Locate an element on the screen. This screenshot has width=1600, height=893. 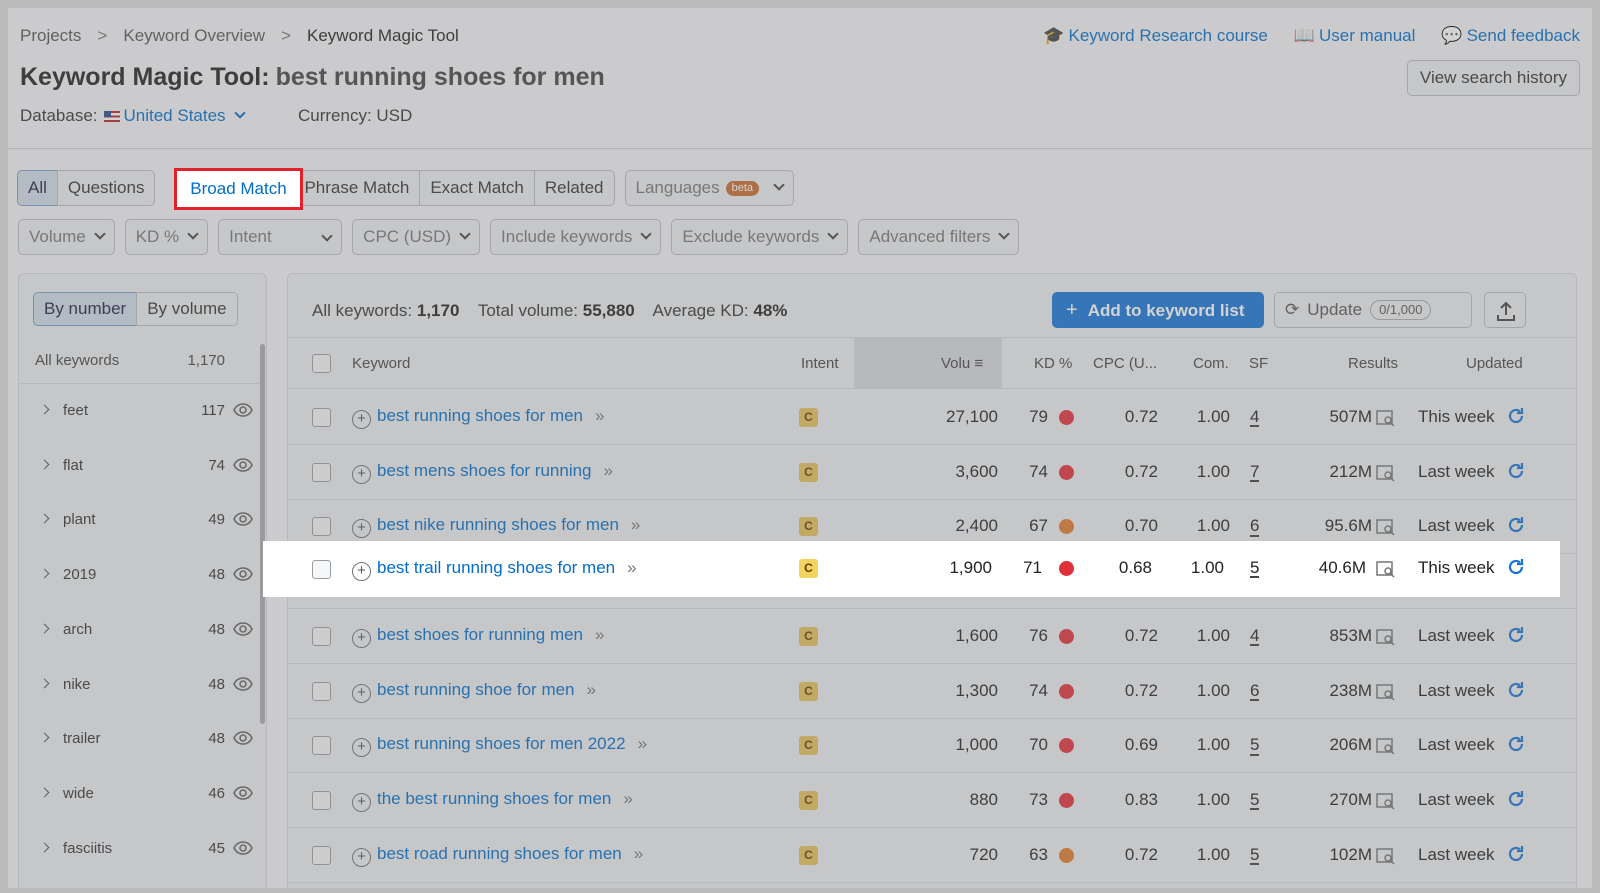
sidebar-group-row: trailer 48 is located at coordinates (139, 741).